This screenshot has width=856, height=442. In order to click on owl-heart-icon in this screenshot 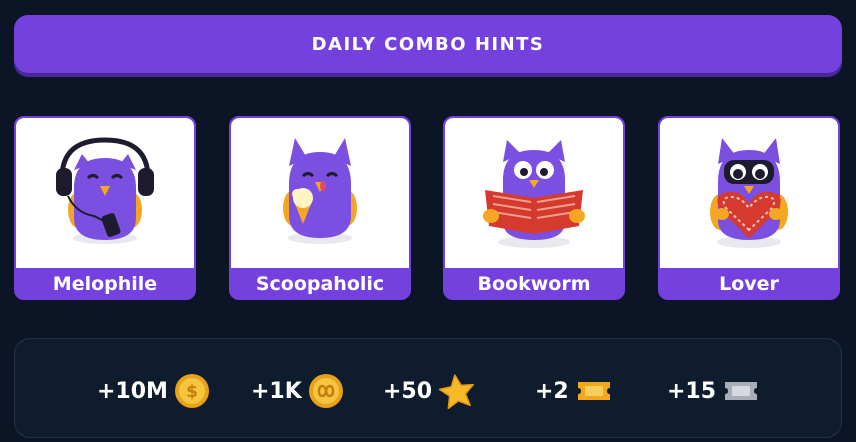, I will do `click(749, 193)`.